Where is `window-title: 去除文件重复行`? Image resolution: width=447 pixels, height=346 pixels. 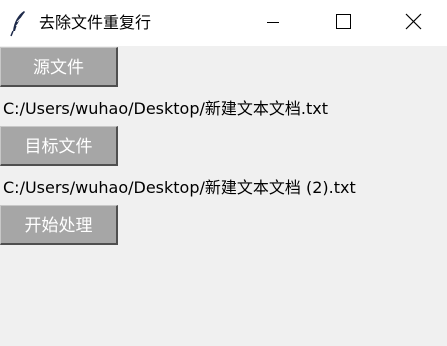
window-title: 去除文件重复行 is located at coordinates (95, 22).